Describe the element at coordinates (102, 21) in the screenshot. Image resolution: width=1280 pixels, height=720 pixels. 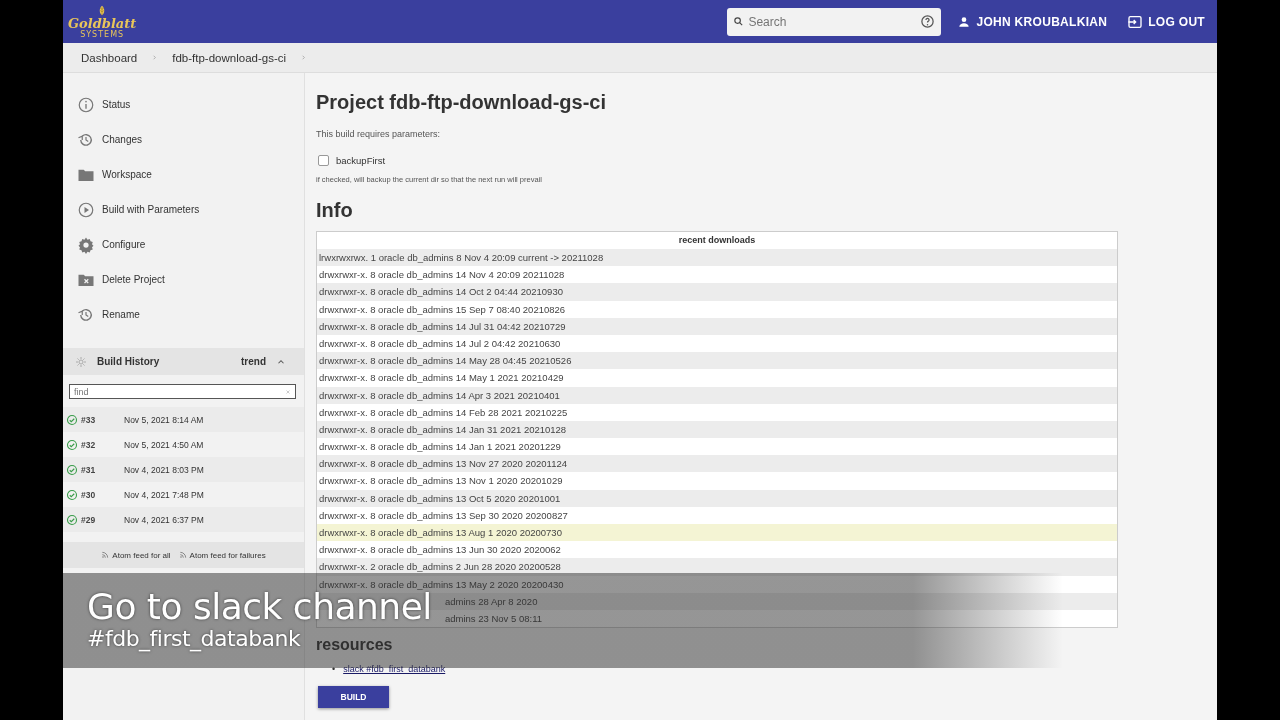
I see `company-logo: Goldblatt SYSTEMS` at that location.